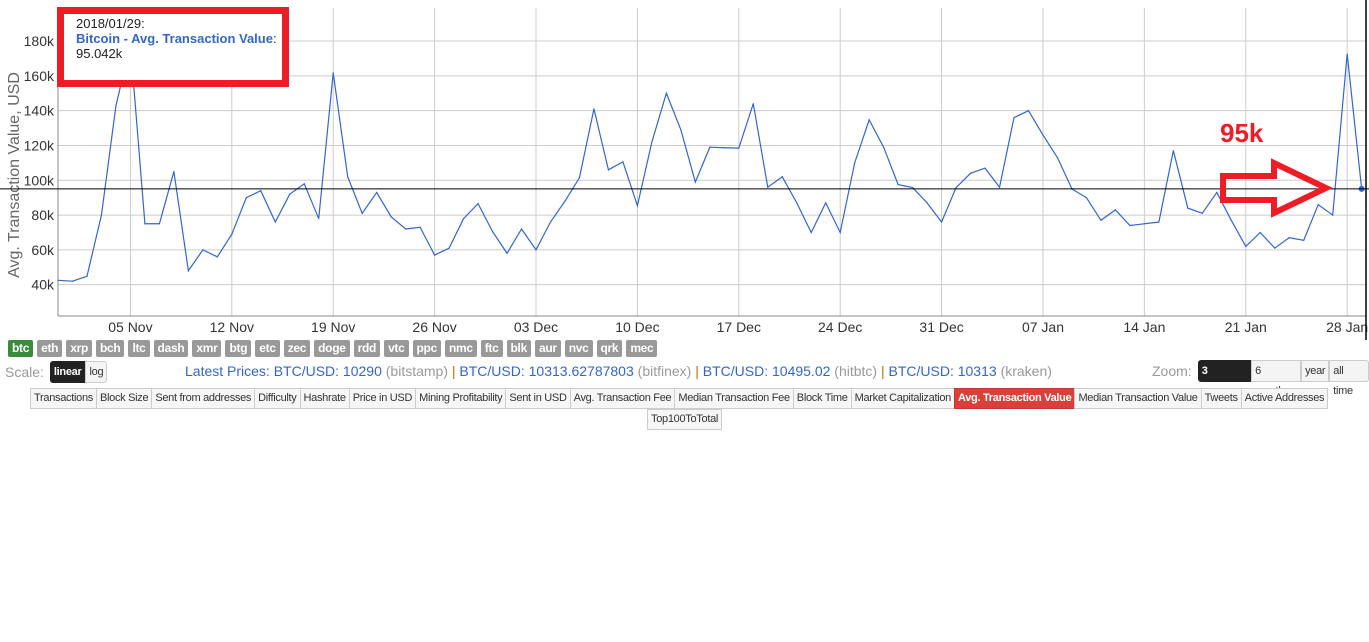  What do you see at coordinates (43, 250) in the screenshot?
I see `y-tick-label: 60k` at bounding box center [43, 250].